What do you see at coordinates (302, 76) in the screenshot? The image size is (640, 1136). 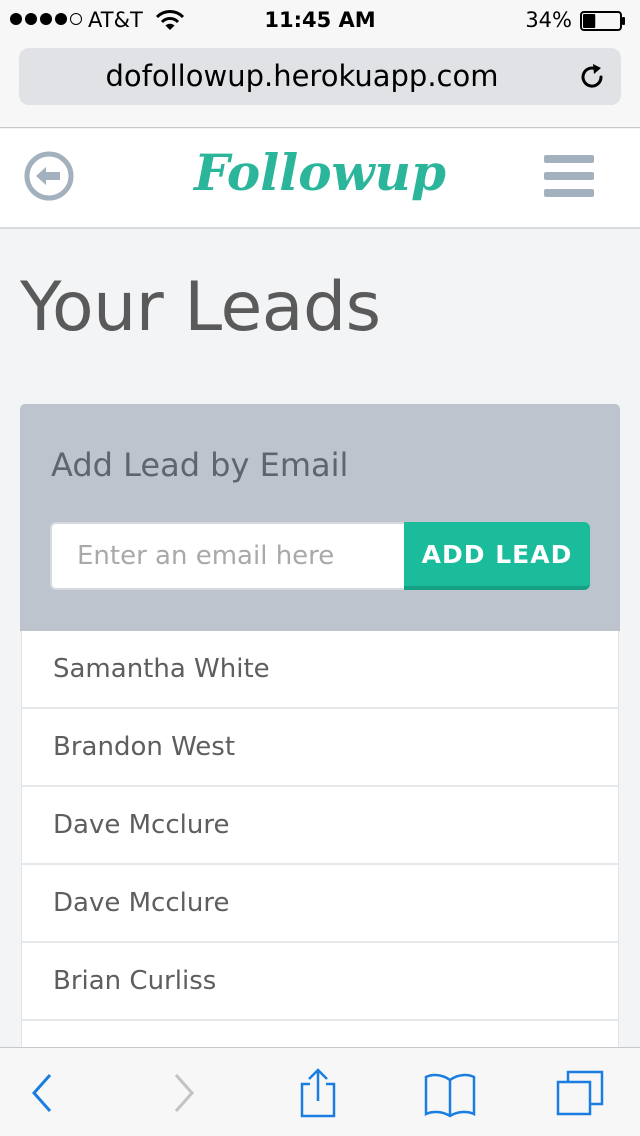 I see `url-text: dofollowup.herokuapp.com` at bounding box center [302, 76].